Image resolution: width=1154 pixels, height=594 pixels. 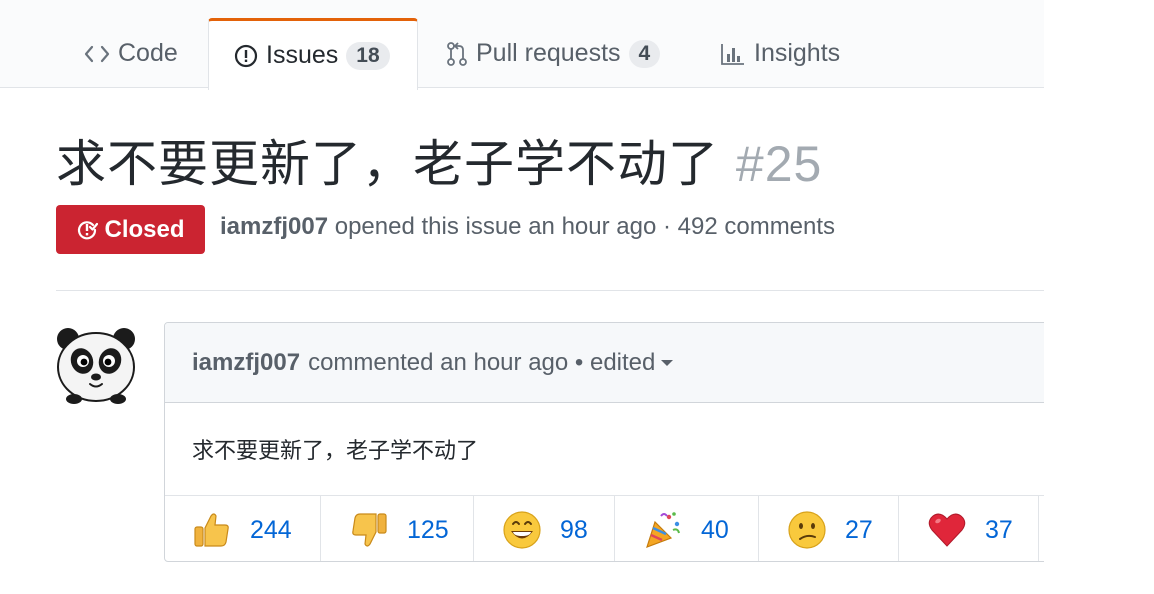 I want to click on pulls-counter: 4, so click(x=644, y=53).